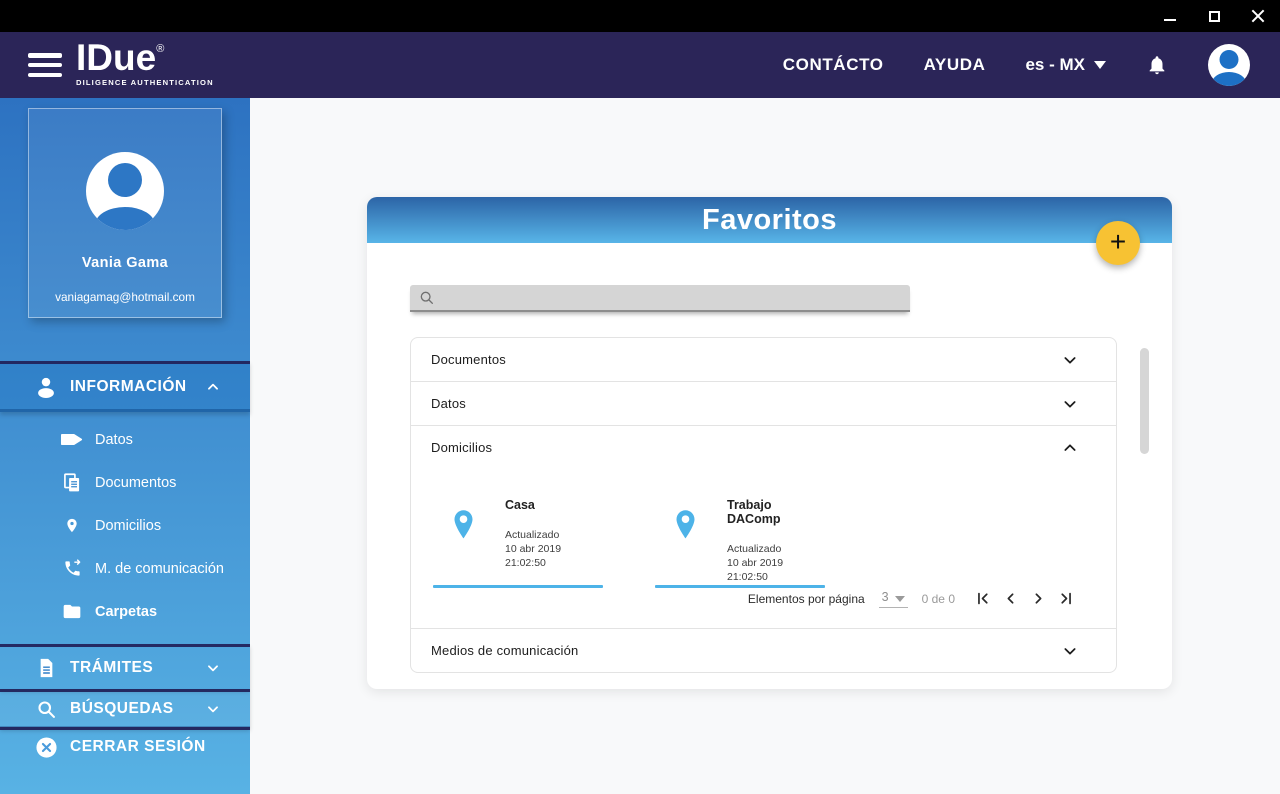 The height and width of the screenshot is (794, 1280). Describe the element at coordinates (112, 667) in the screenshot. I see `sidebar-section-label: TRÁMITES` at that location.